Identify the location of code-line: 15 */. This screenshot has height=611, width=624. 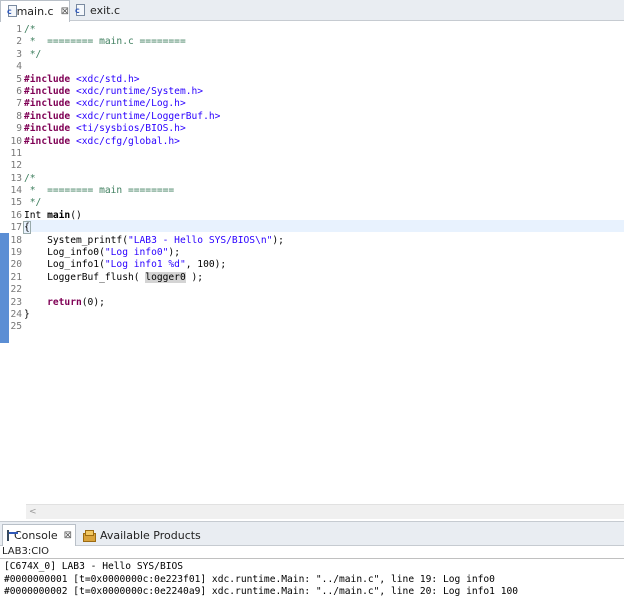
(316, 203).